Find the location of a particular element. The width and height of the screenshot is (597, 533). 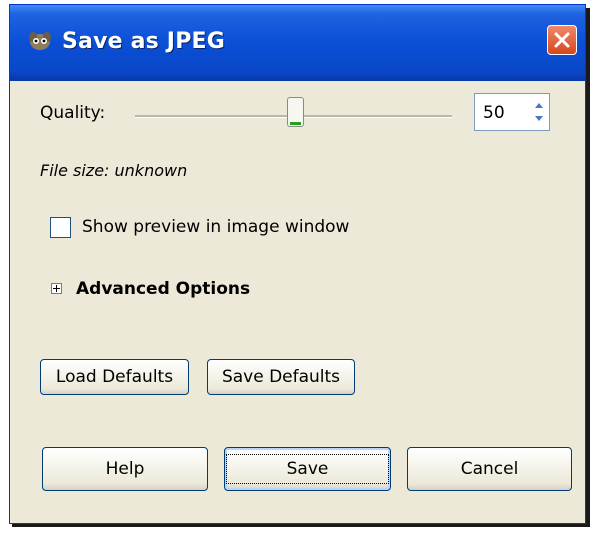

window-shadow-right is located at coordinates (588, 267).